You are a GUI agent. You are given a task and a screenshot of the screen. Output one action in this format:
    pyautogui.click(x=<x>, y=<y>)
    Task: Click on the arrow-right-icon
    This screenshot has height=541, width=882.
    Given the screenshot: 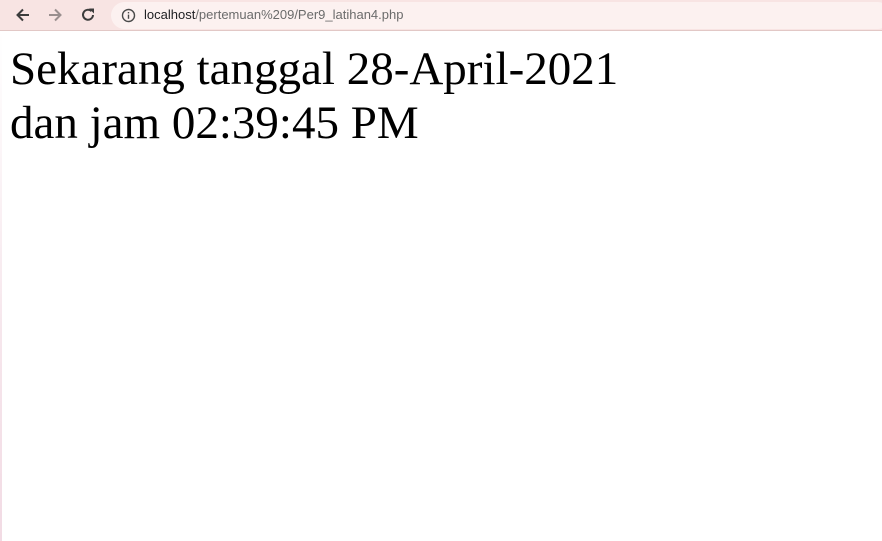 What is the action you would take?
    pyautogui.click(x=55, y=15)
    